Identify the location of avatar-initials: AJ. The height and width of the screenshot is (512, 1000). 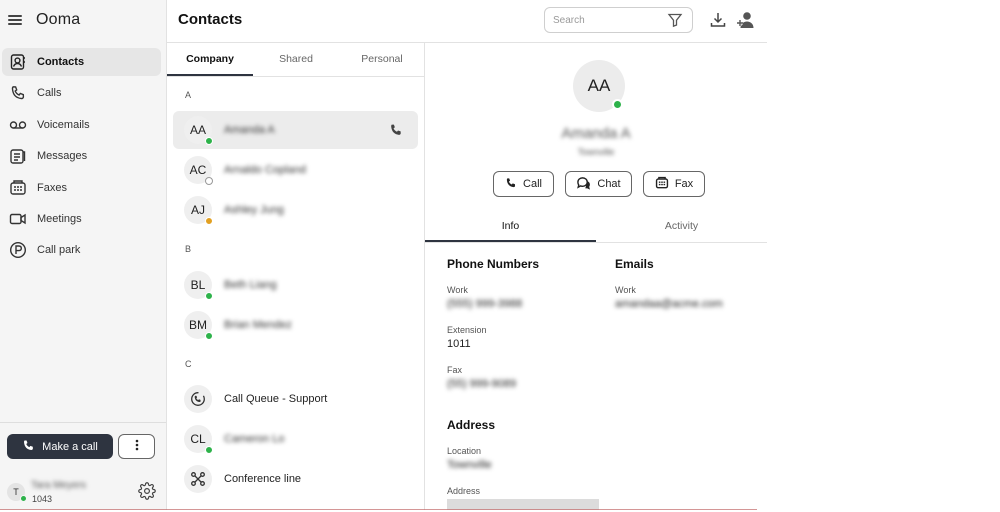
(197, 210).